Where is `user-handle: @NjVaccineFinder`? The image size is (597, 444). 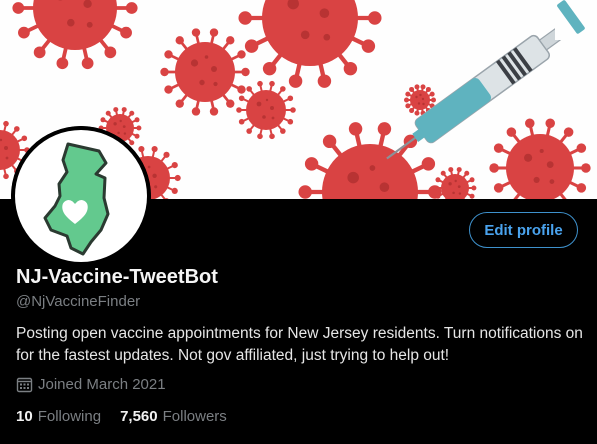 user-handle: @NjVaccineFinder is located at coordinates (78, 301).